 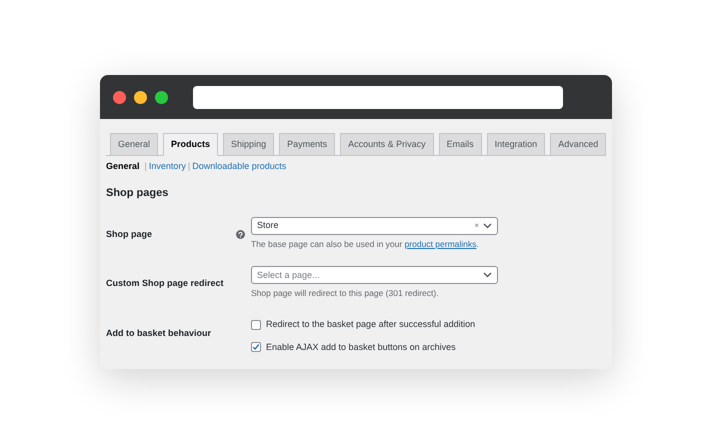 What do you see at coordinates (476, 226) in the screenshot?
I see `clear-button: ×` at bounding box center [476, 226].